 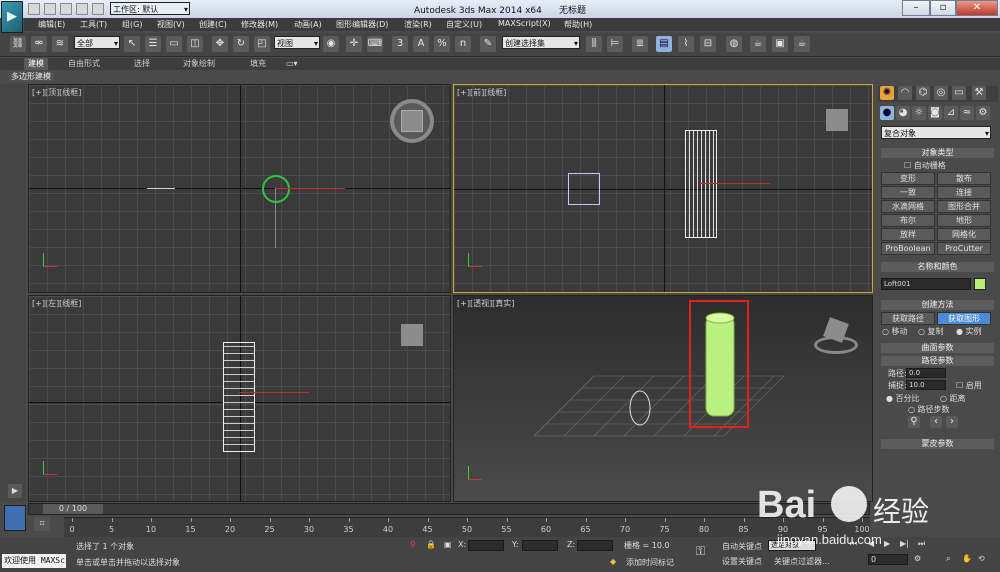 I want to click on undo-icon, so click(x=82, y=9).